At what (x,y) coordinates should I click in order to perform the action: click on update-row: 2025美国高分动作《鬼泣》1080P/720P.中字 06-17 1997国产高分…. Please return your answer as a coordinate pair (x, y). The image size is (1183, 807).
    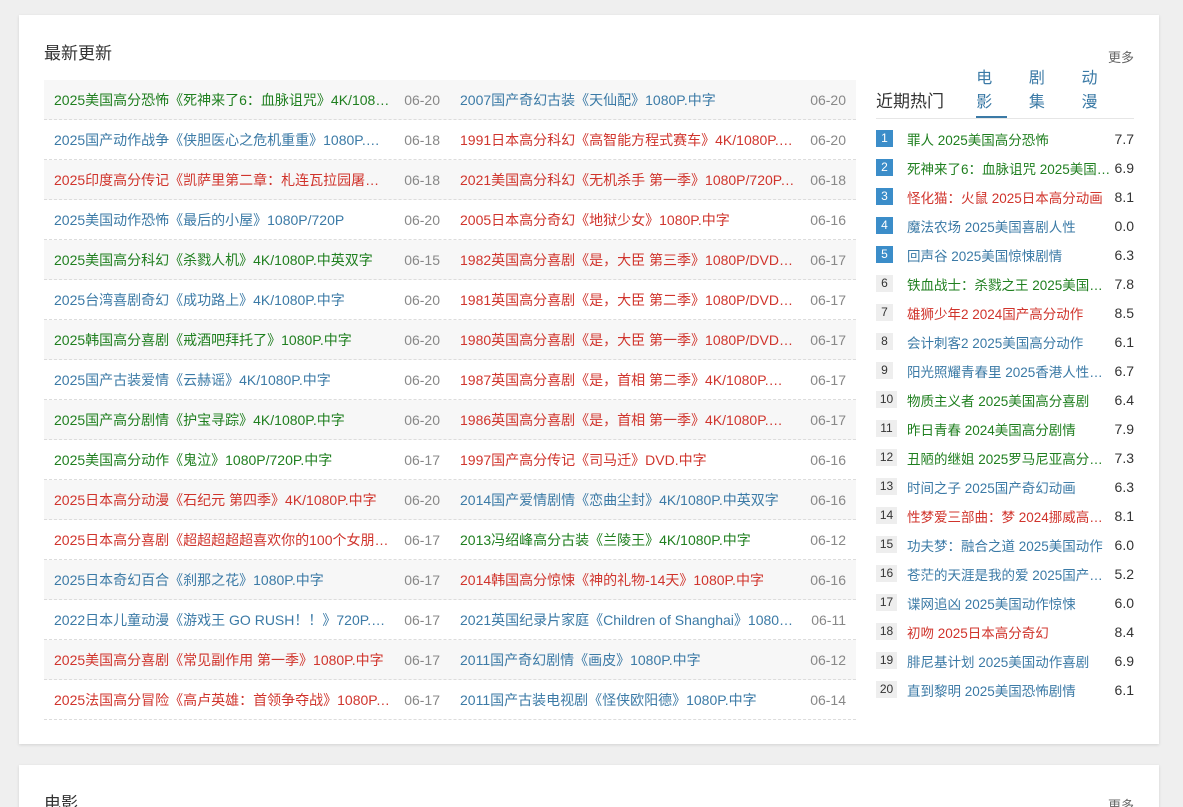
    Looking at the image, I should click on (450, 460).